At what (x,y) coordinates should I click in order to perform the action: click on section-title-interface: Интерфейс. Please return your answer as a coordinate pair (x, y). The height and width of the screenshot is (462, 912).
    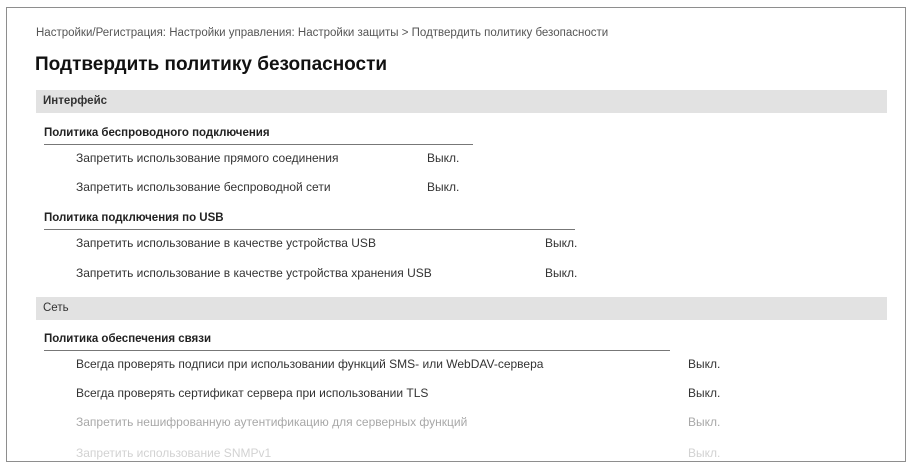
    Looking at the image, I should click on (75, 101).